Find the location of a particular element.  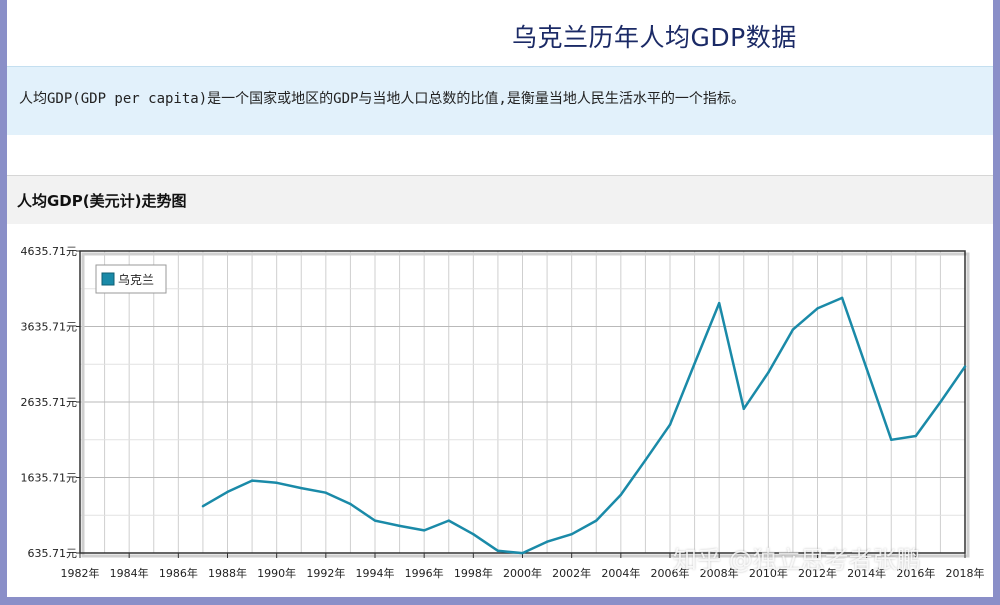

x-tick-label: 1996年 is located at coordinates (424, 573).